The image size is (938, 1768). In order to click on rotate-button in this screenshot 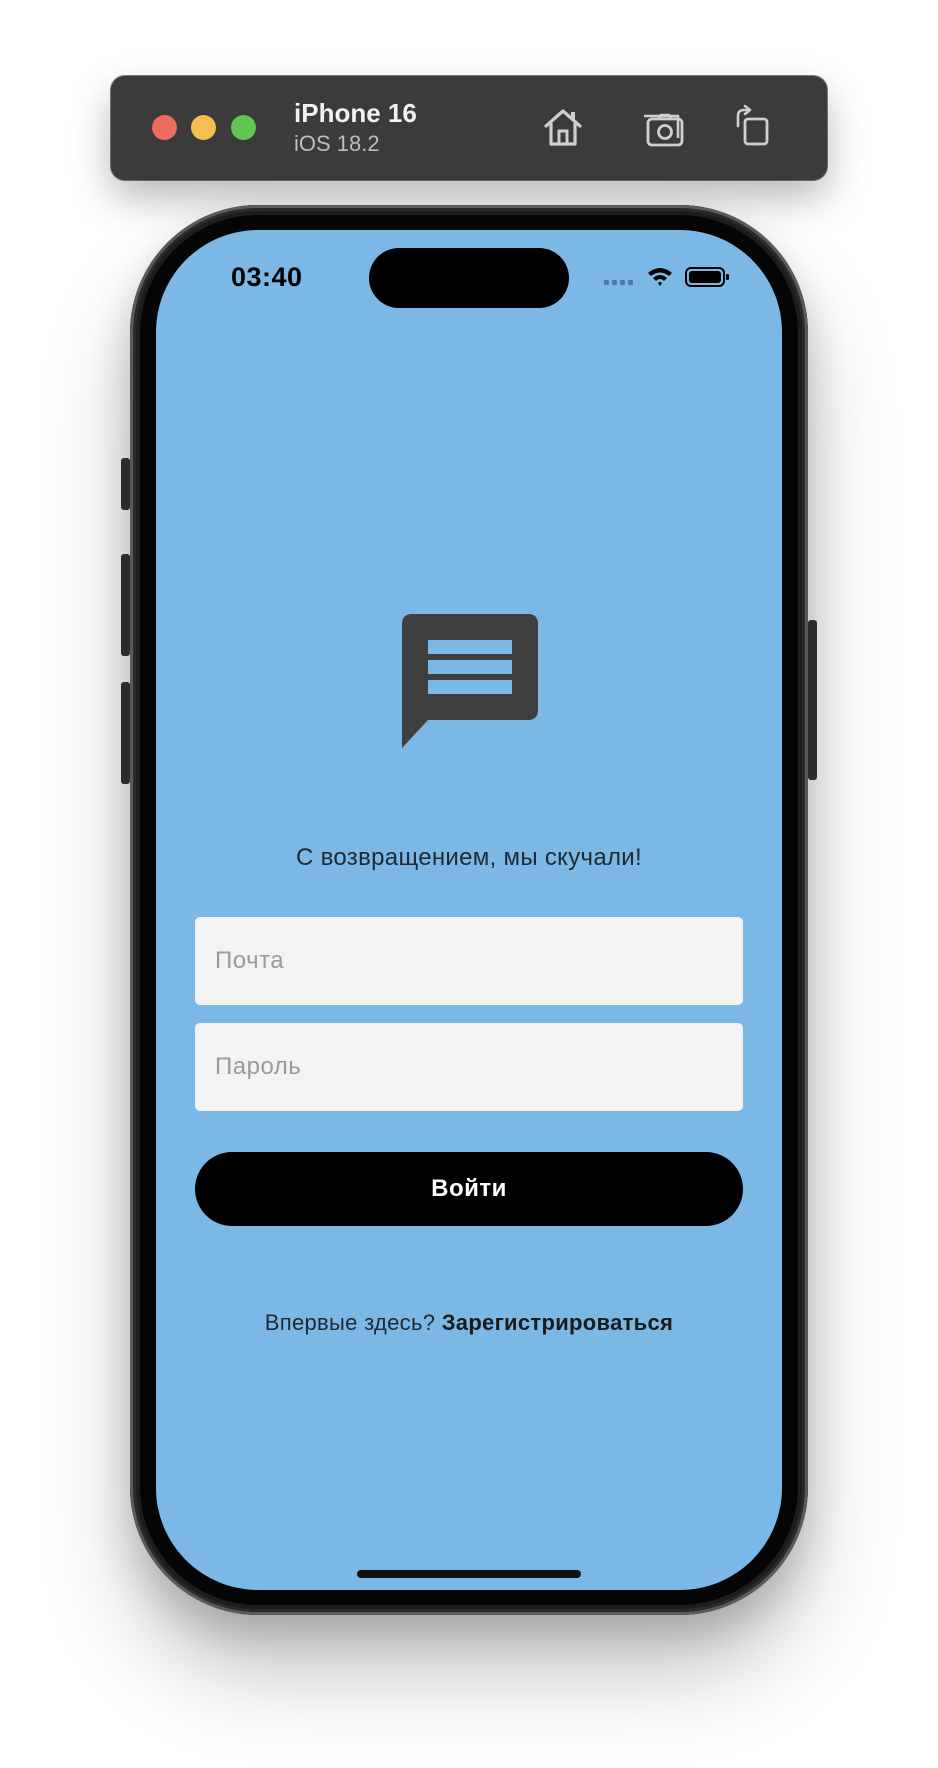, I will do `click(753, 127)`.